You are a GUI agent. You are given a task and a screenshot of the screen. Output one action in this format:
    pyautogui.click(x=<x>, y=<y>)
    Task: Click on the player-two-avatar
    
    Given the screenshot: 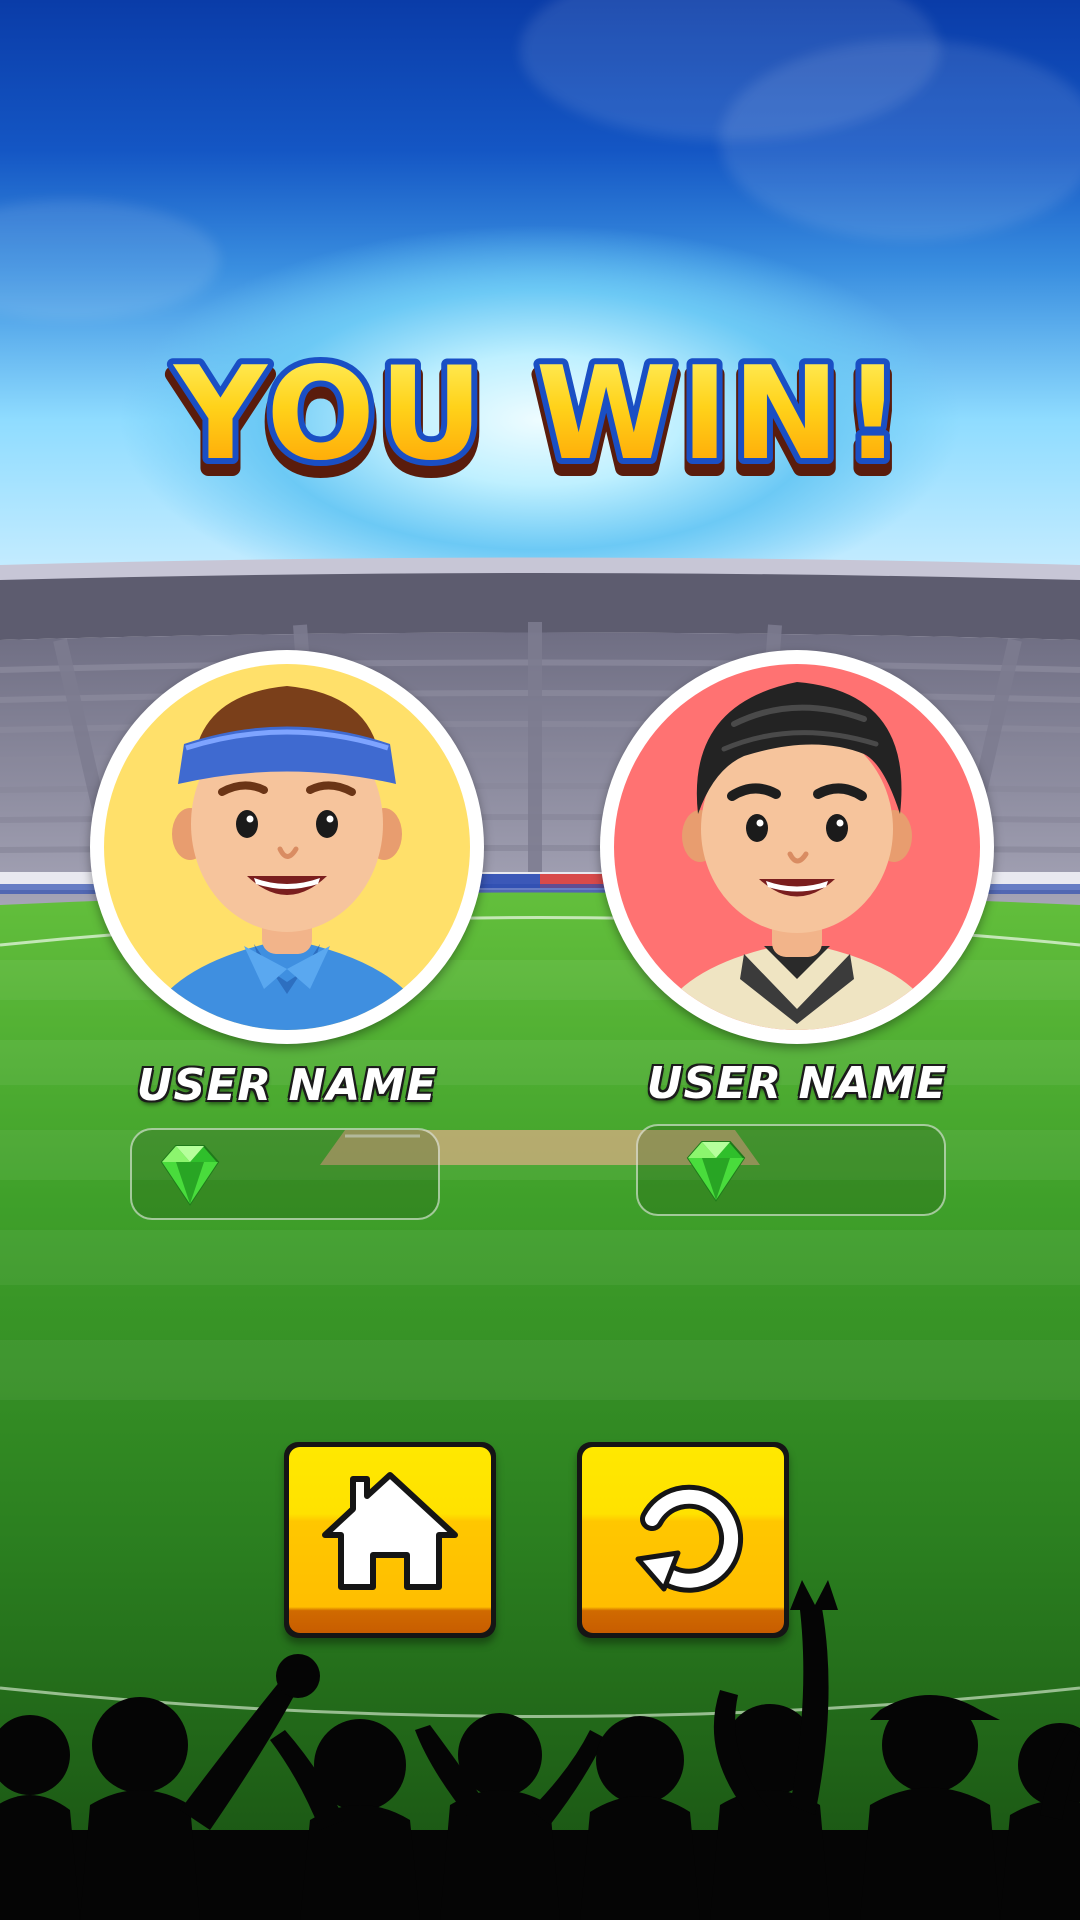 What is the action you would take?
    pyautogui.click(x=797, y=847)
    